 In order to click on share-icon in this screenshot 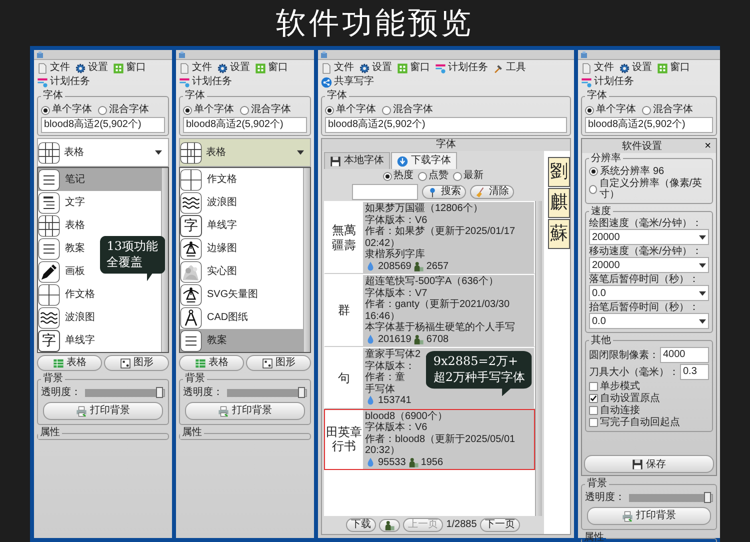, I will do `click(326, 82)`.